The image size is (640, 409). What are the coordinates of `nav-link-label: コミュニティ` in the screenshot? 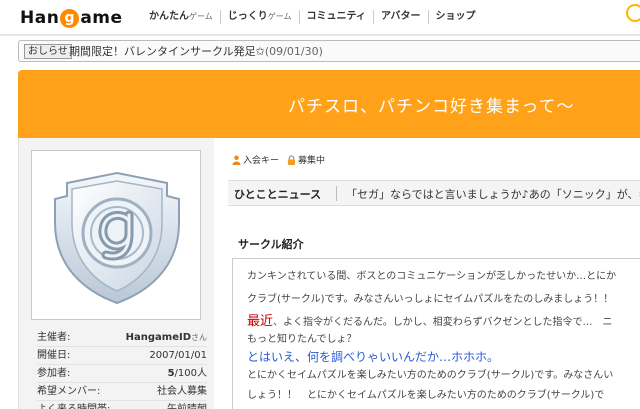 It's located at (336, 16).